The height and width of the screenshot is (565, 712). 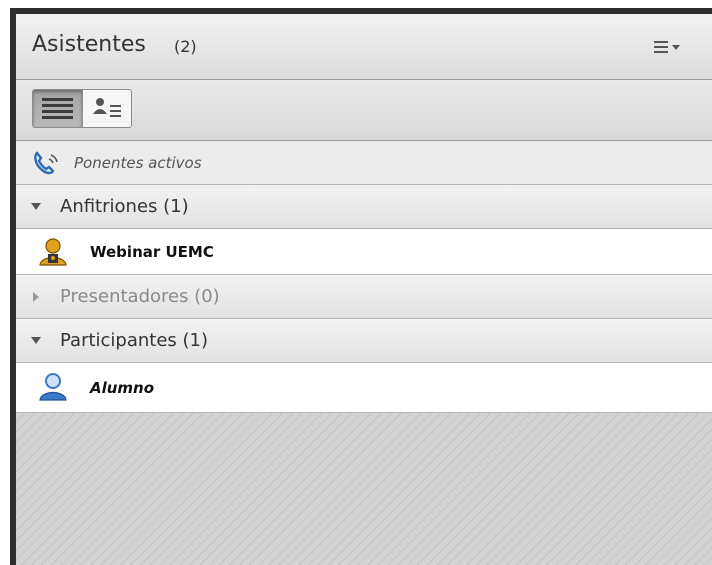 I want to click on list-menu-icon, so click(x=667, y=47).